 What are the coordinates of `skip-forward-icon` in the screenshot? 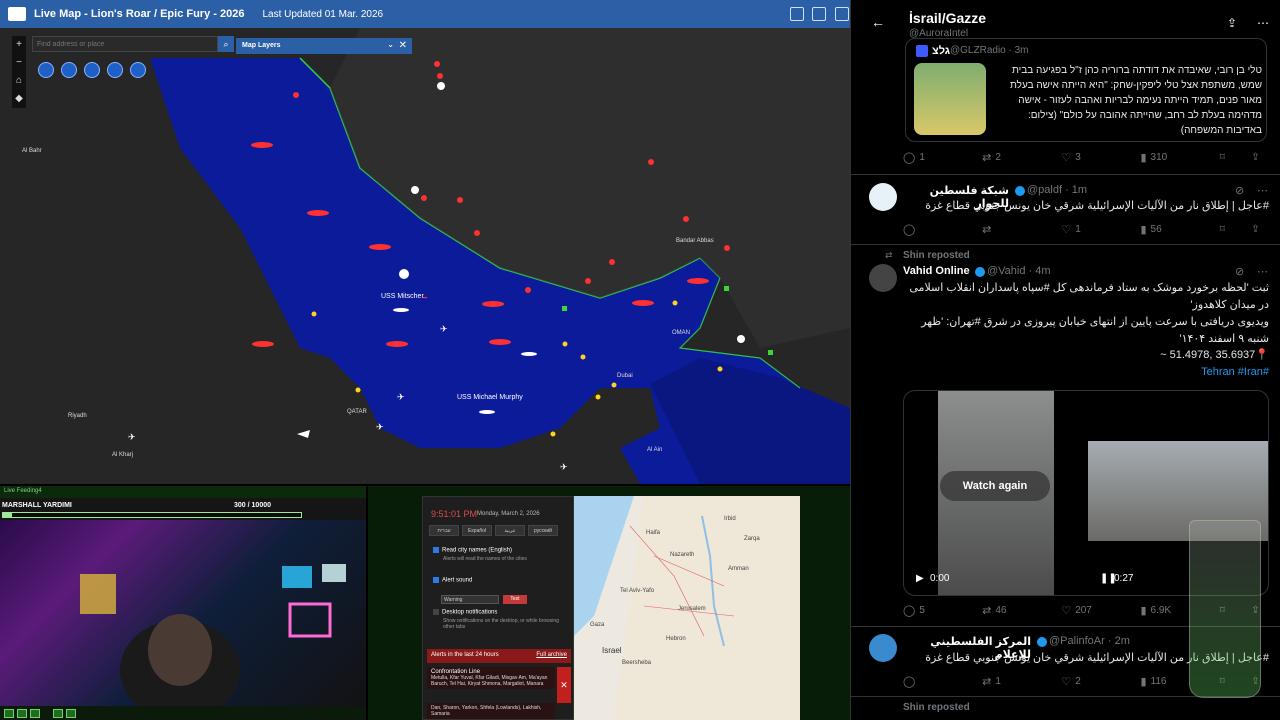 It's located at (71, 713).